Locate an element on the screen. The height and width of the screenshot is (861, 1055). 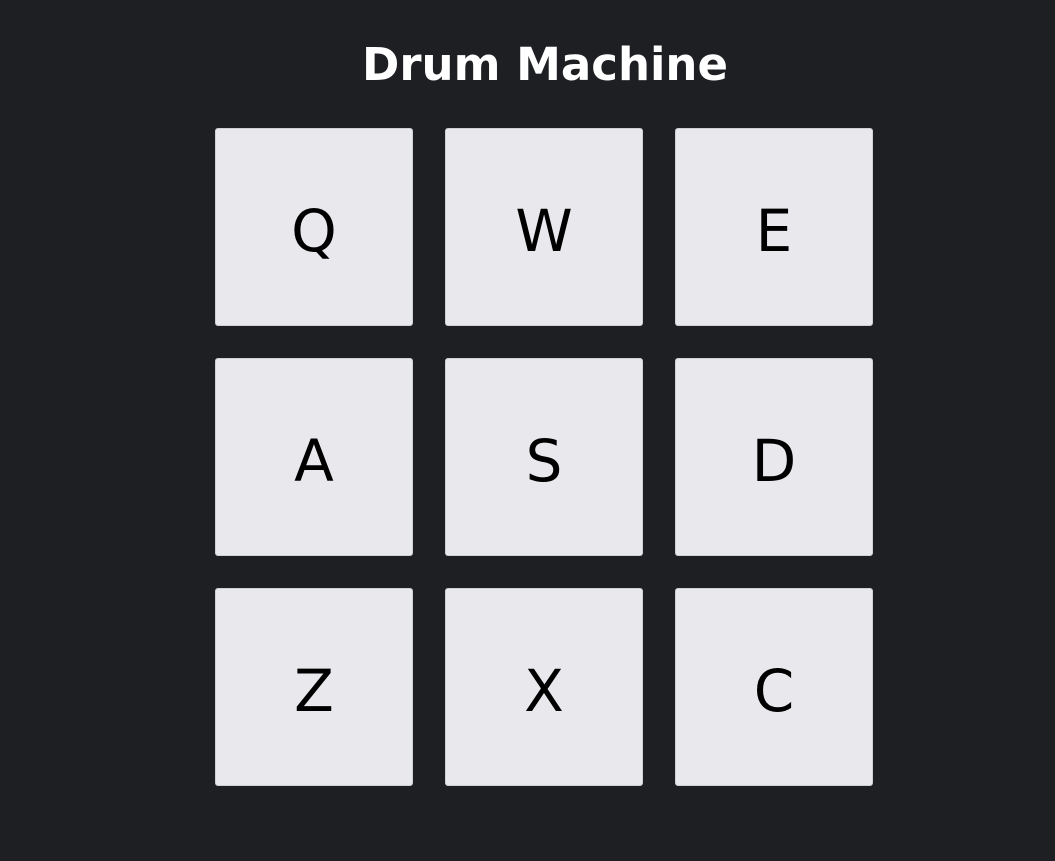
drum-pad-x: X is located at coordinates (544, 687).